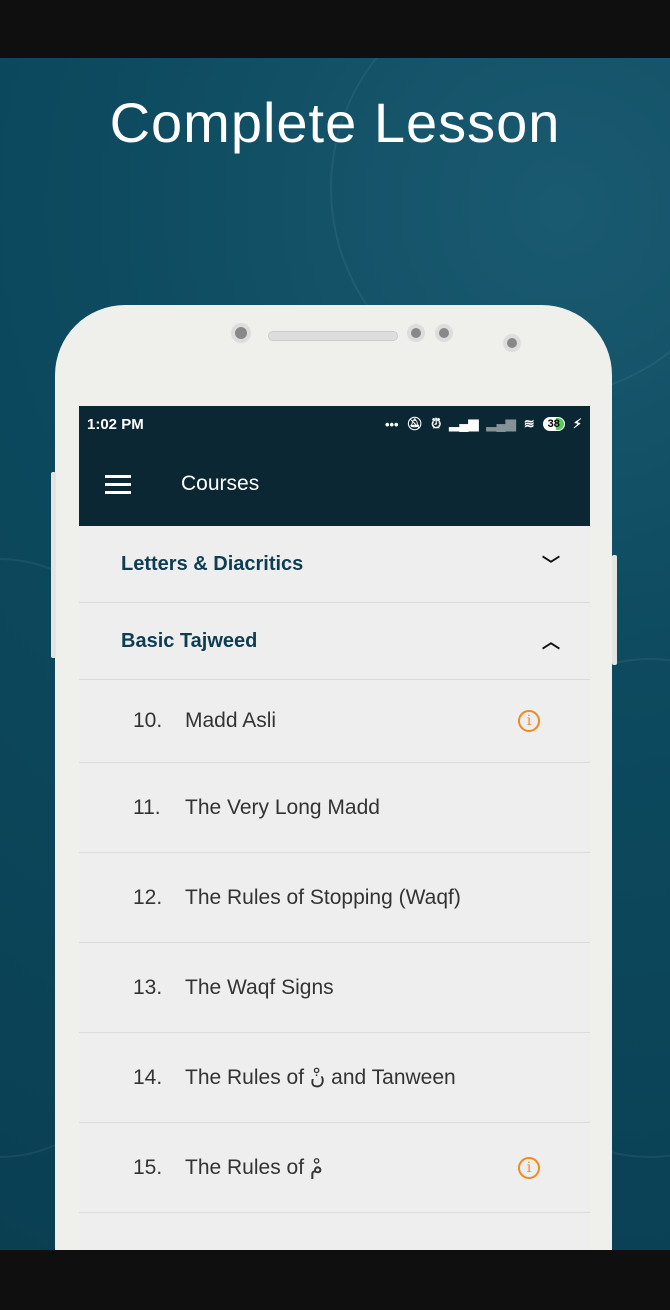  I want to click on lesson-number: 10., so click(148, 720).